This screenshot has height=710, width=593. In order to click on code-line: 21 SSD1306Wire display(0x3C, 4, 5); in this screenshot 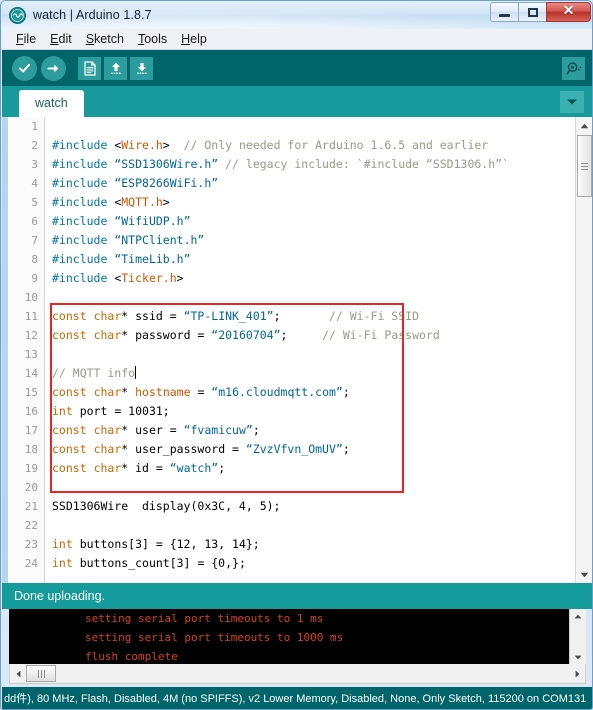, I will do `click(285, 506)`.